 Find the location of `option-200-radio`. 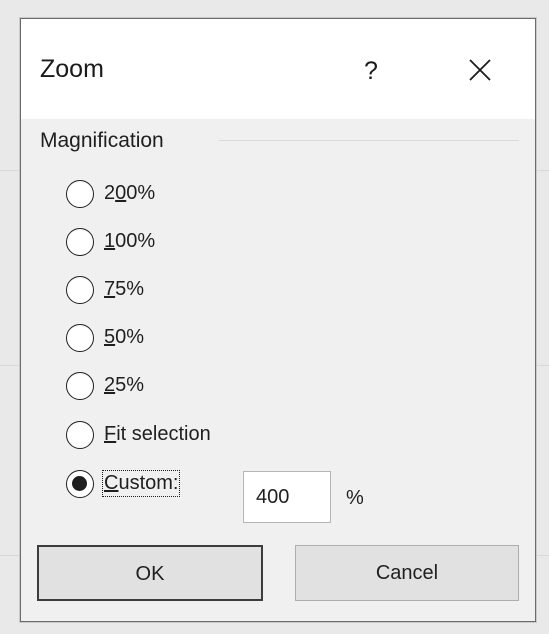

option-200-radio is located at coordinates (80, 194).